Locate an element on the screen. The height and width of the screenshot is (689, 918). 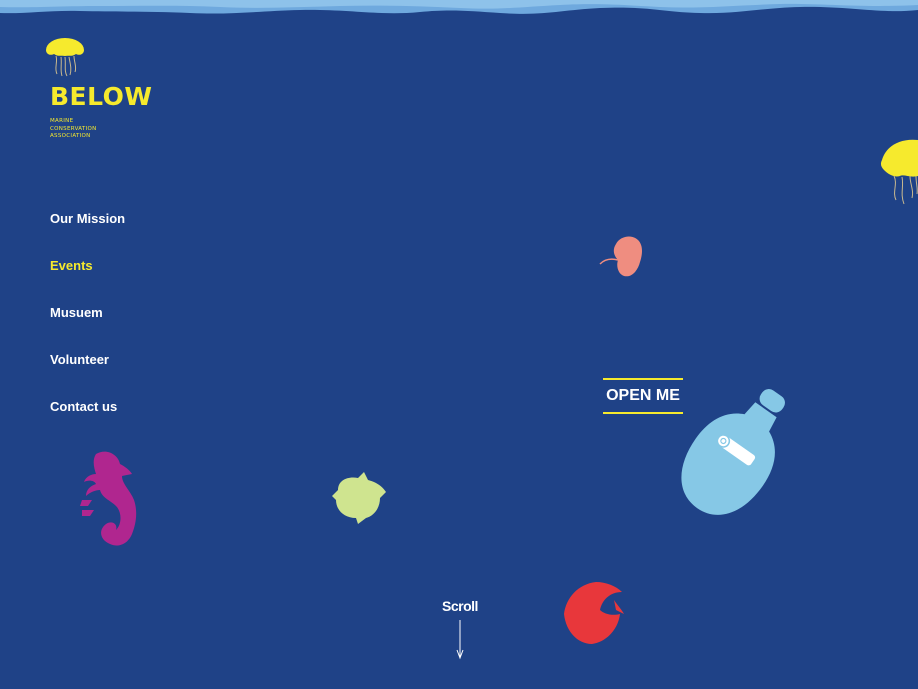
jellyfish-icon is located at coordinates (899, 174).